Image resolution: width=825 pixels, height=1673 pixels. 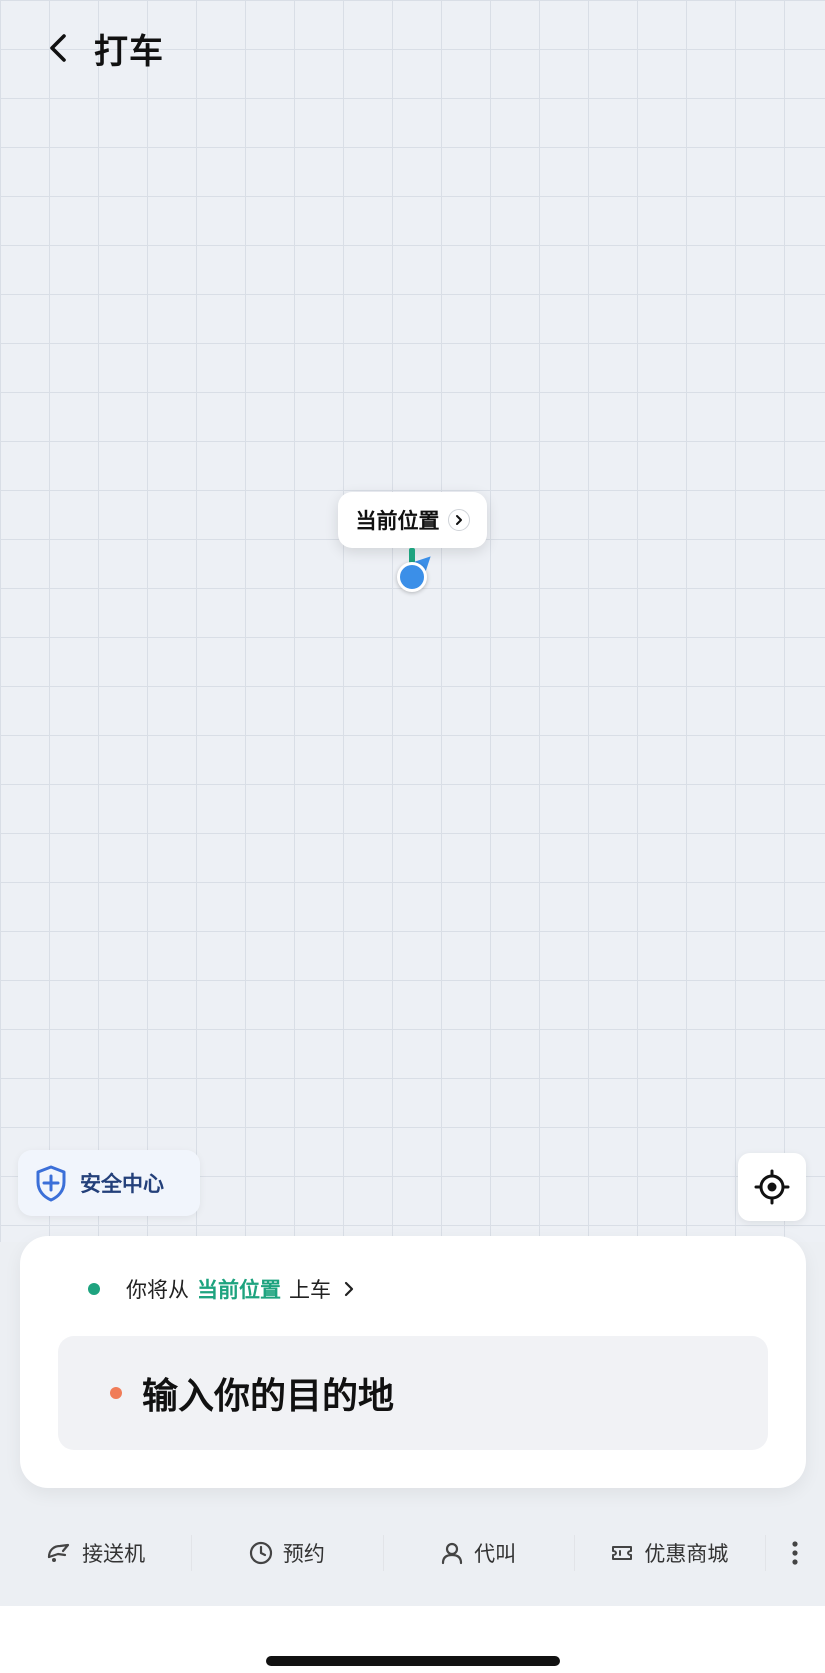 What do you see at coordinates (239, 1289) in the screenshot?
I see `pickup-location: 当前位置` at bounding box center [239, 1289].